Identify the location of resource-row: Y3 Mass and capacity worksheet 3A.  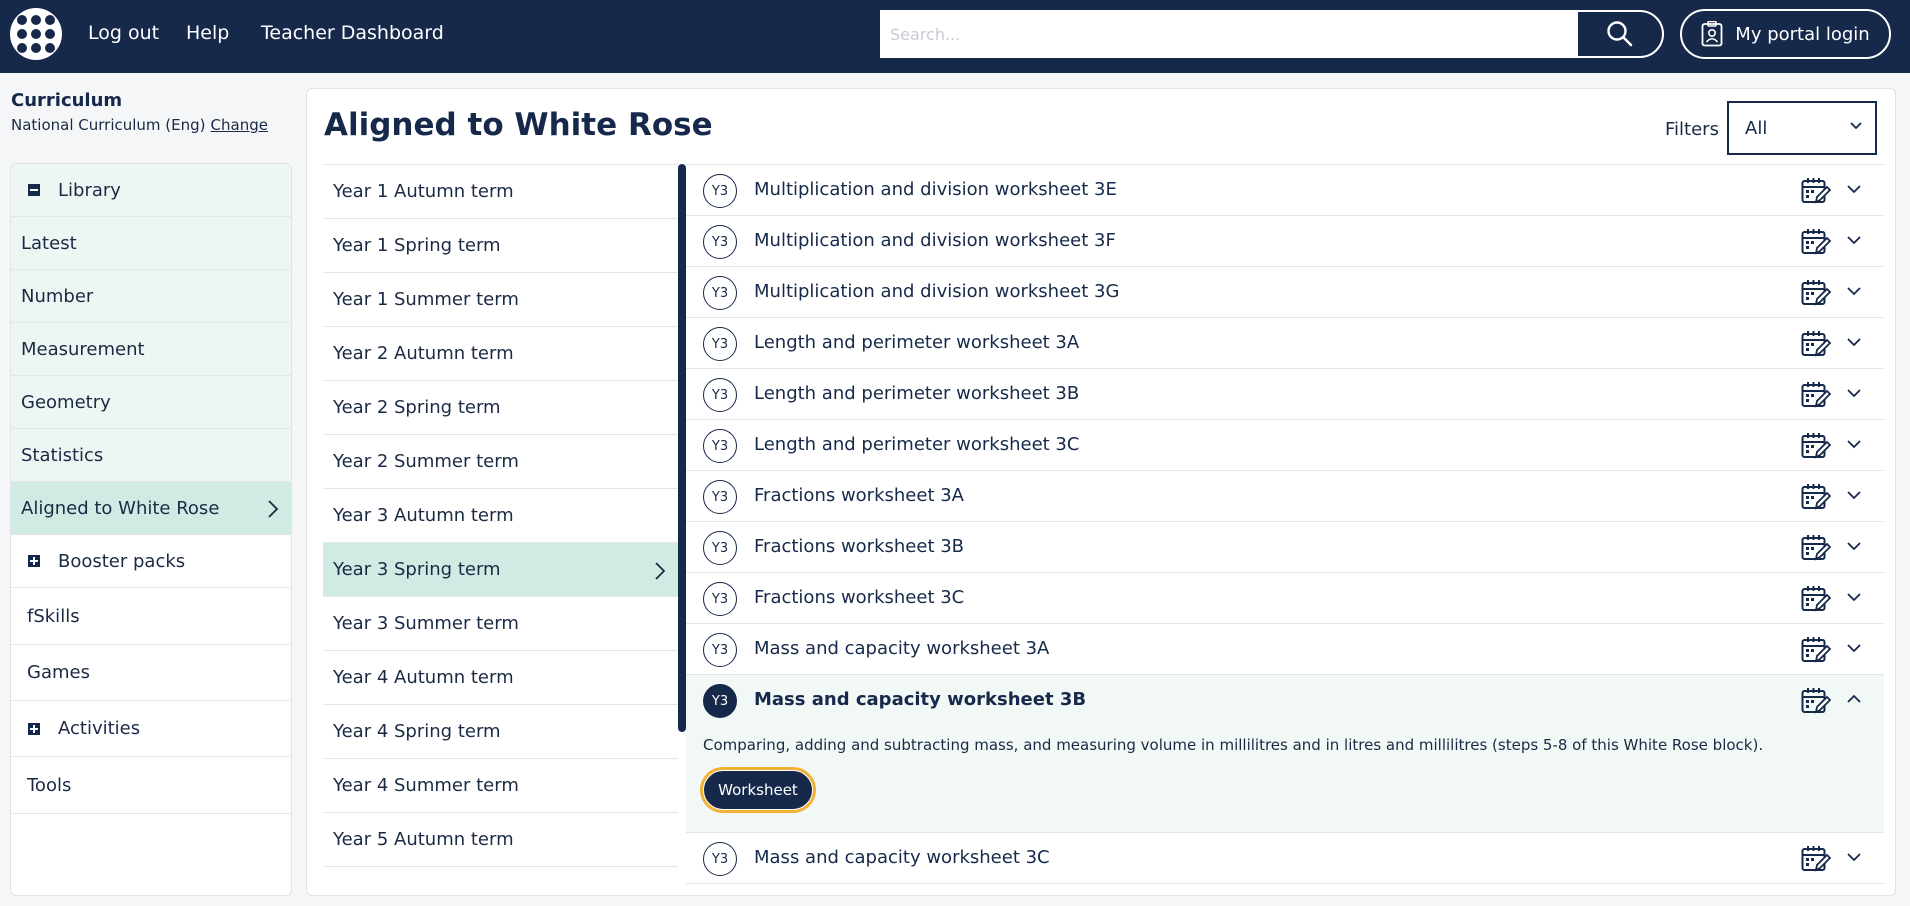
(1285, 649).